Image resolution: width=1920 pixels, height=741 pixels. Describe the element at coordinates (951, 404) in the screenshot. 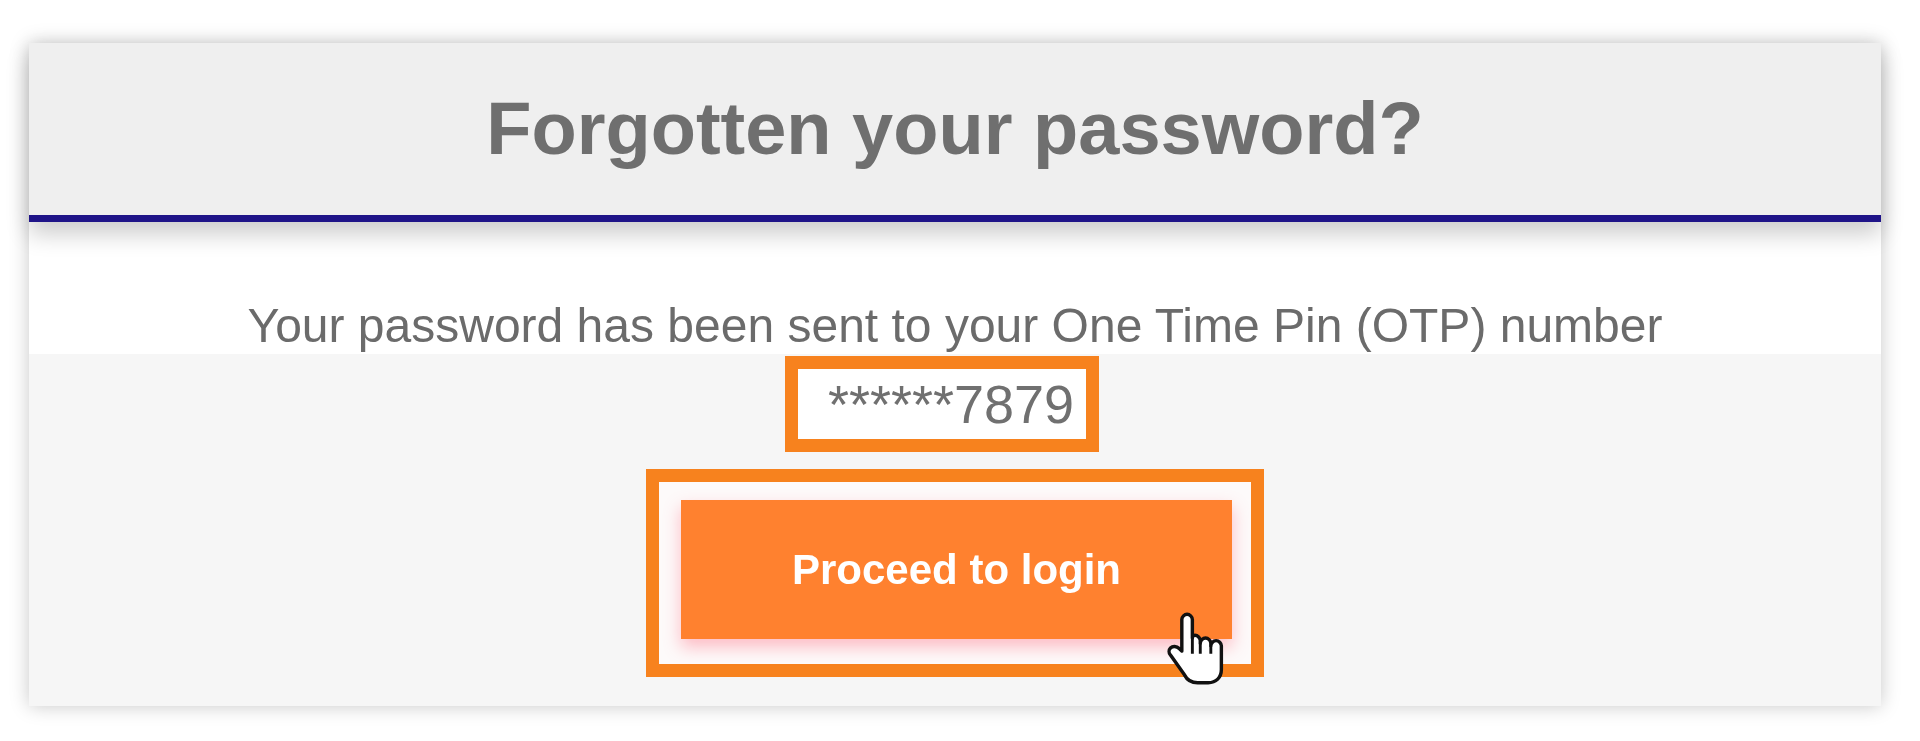

I see `otp-number: ******7879` at that location.